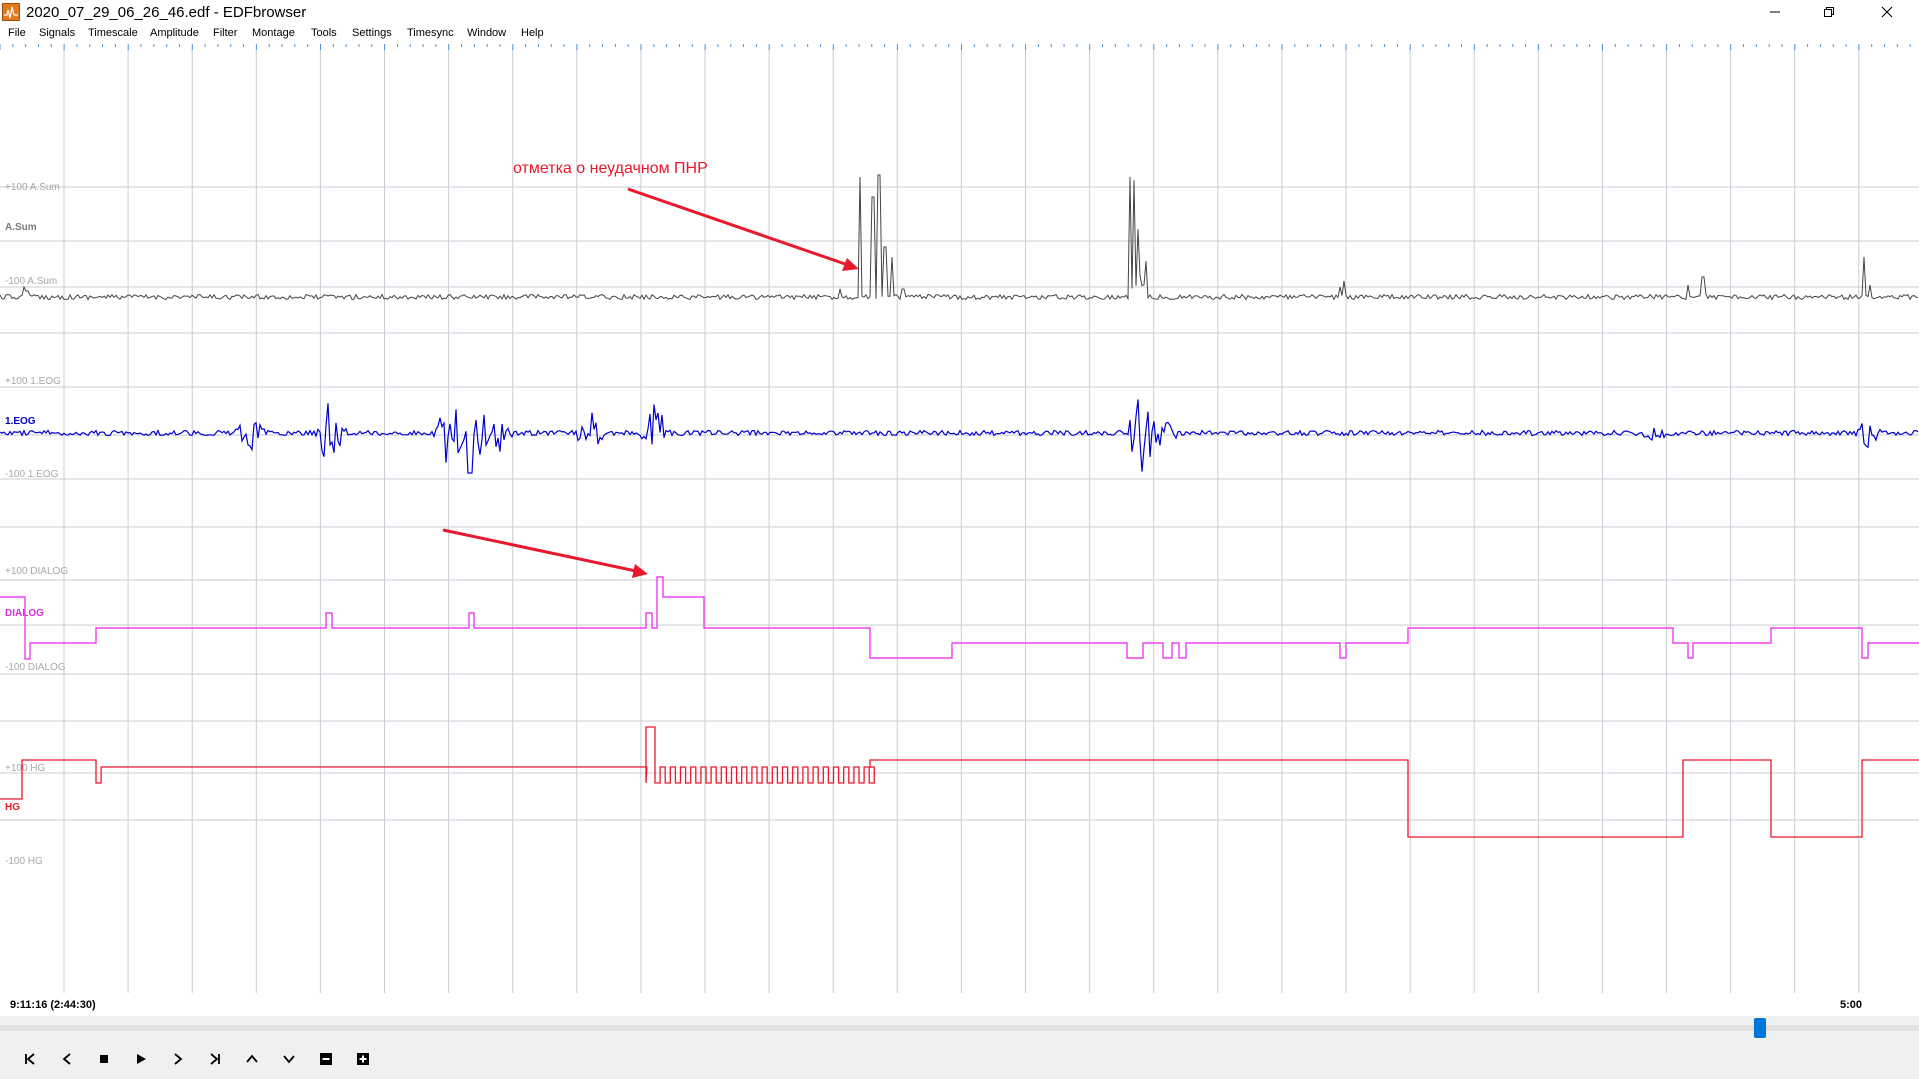 This screenshot has height=1079, width=1919. What do you see at coordinates (959, 237) in the screenshot?
I see `asum-trace` at bounding box center [959, 237].